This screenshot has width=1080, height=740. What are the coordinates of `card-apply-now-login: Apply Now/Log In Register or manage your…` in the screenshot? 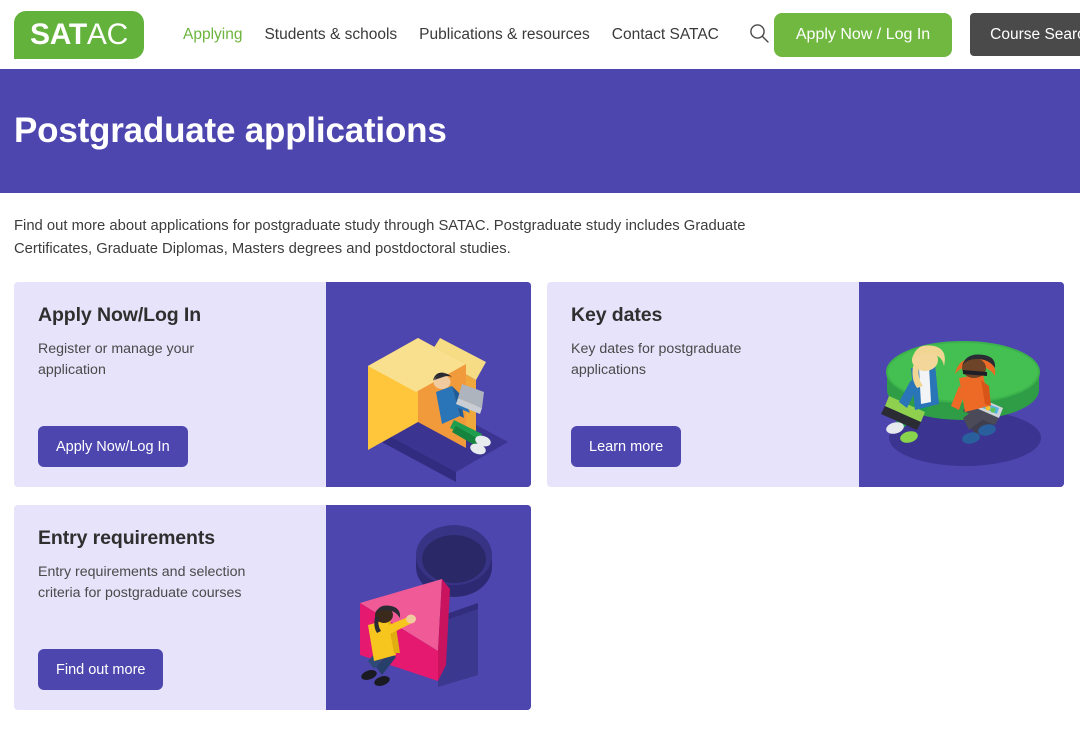 It's located at (272, 385).